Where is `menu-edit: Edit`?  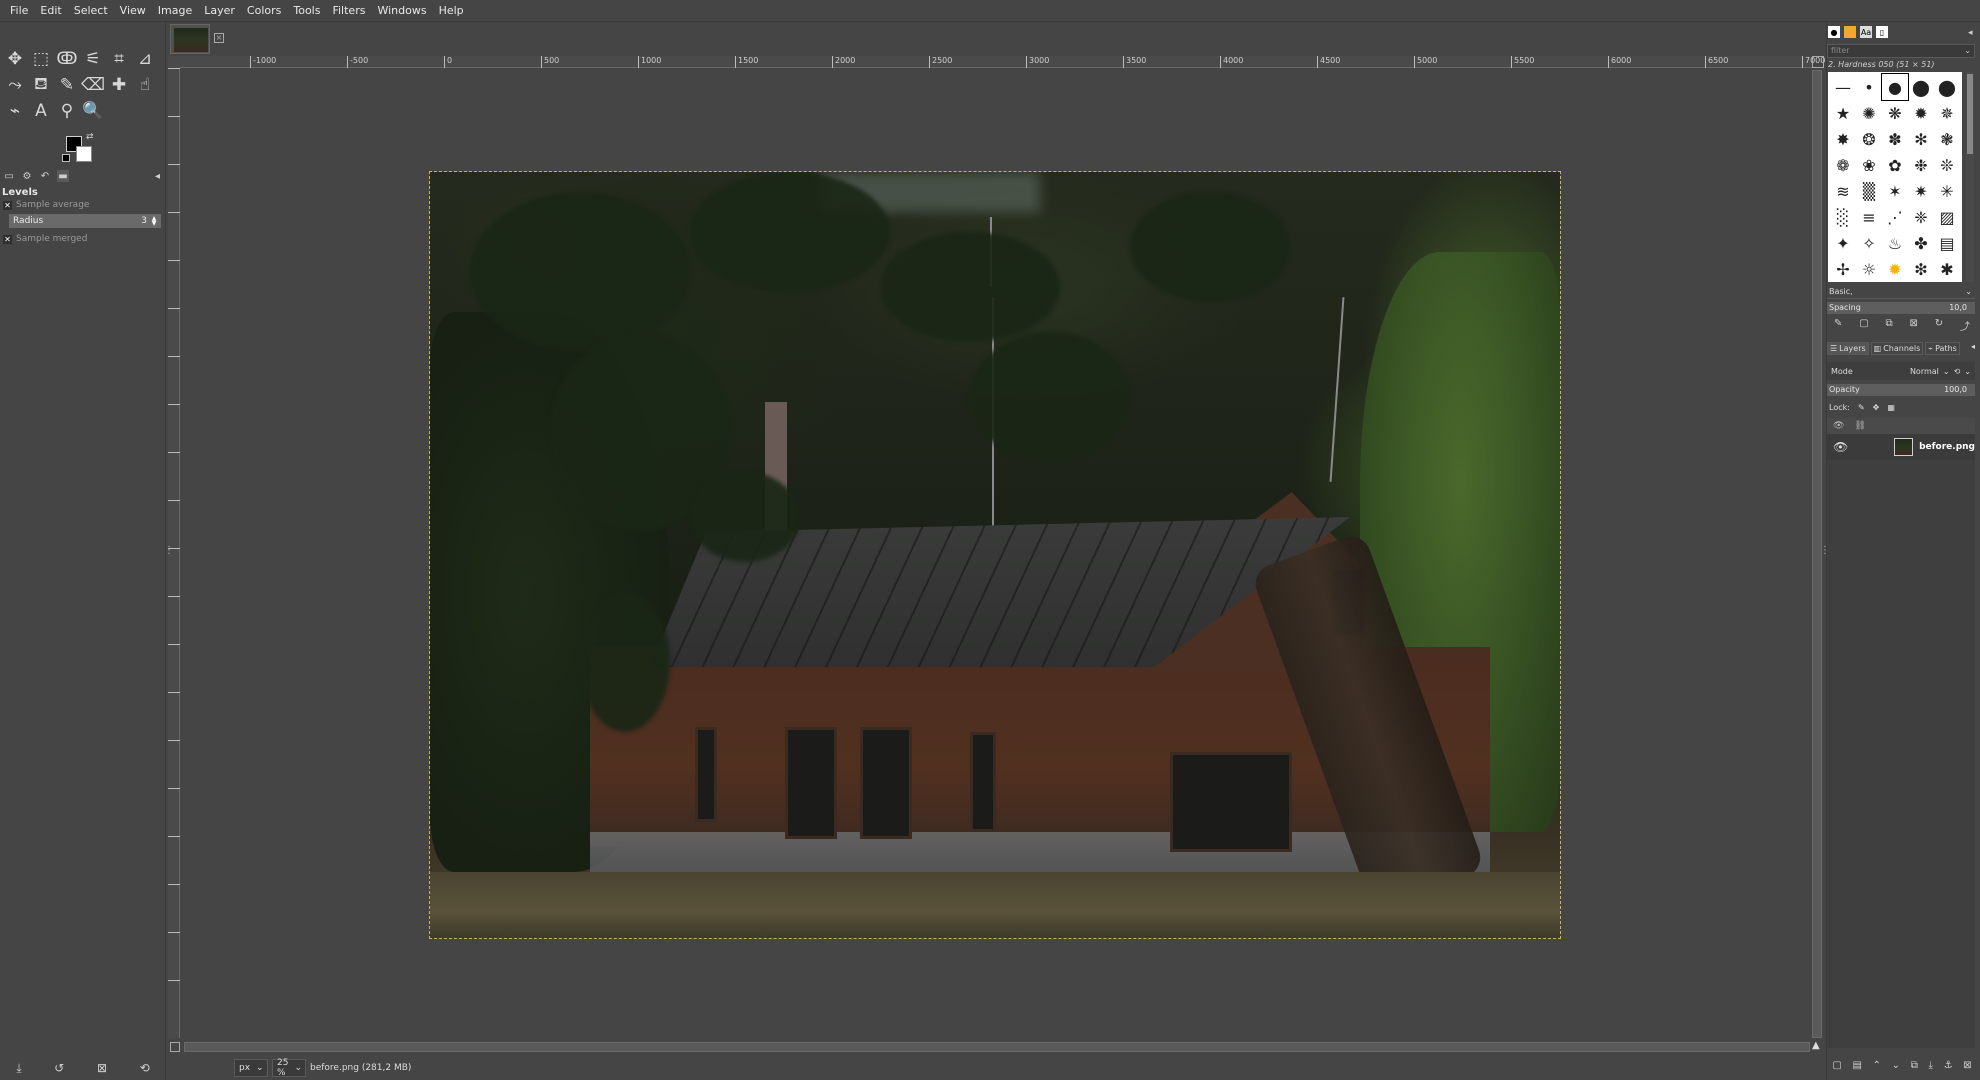 menu-edit: Edit is located at coordinates (50, 11).